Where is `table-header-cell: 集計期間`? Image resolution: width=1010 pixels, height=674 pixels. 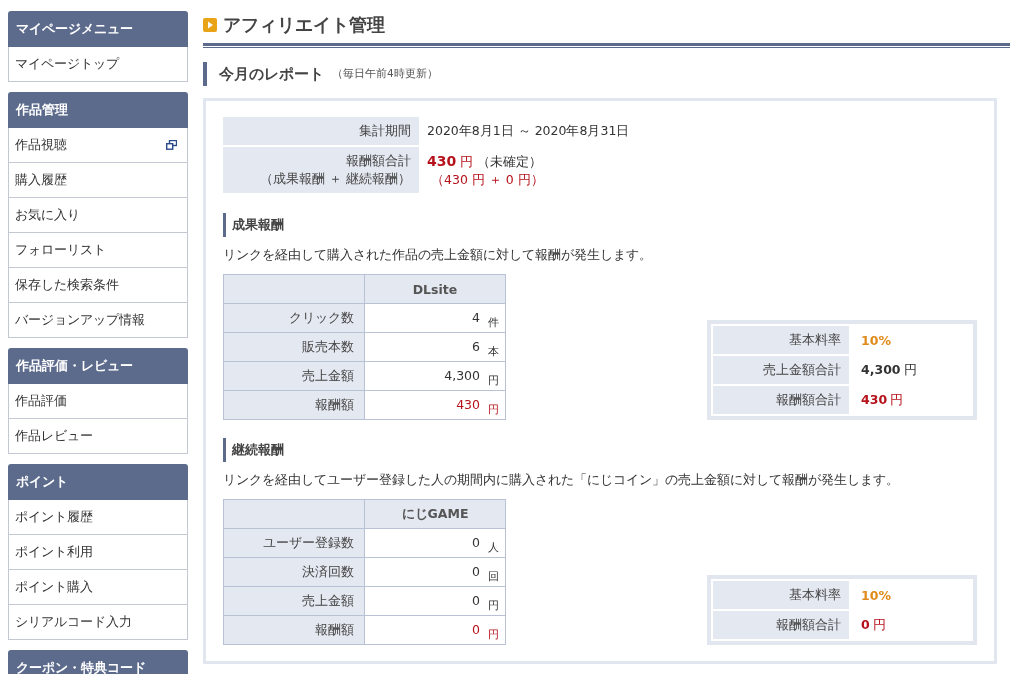 table-header-cell: 集計期間 is located at coordinates (321, 131).